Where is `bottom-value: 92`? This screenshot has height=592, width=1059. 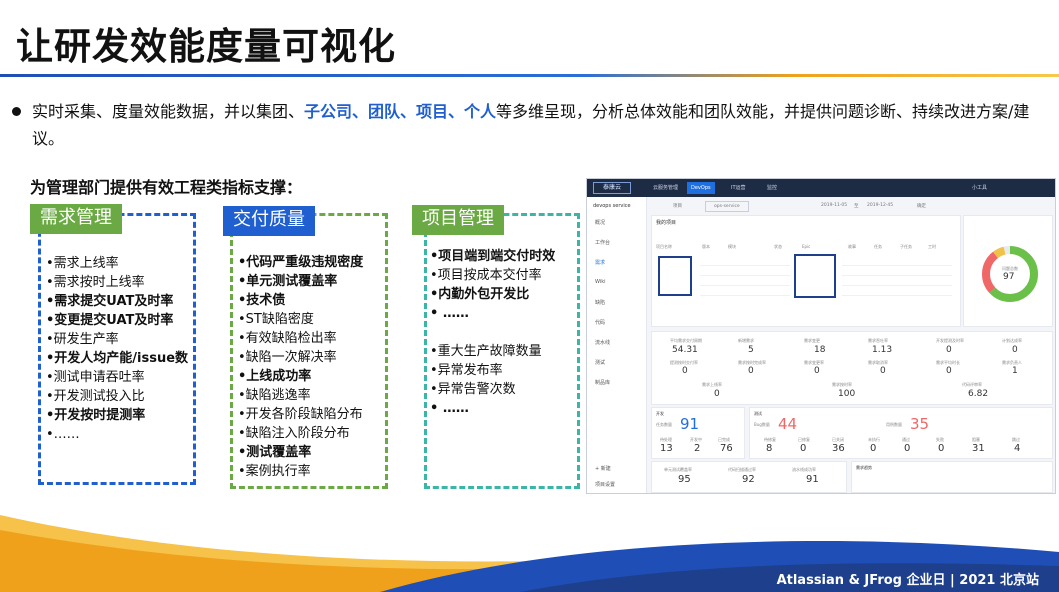
bottom-value: 92 is located at coordinates (748, 479).